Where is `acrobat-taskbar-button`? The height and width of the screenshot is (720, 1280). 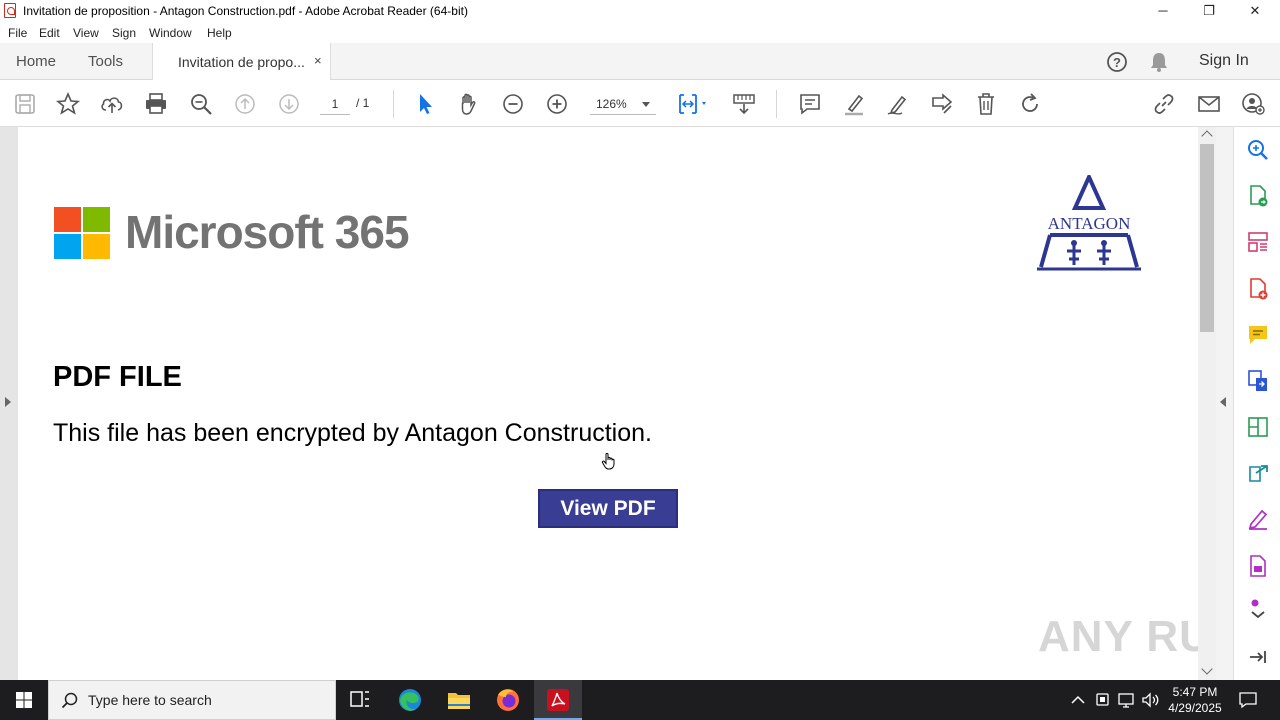
acrobat-taskbar-button is located at coordinates (558, 700).